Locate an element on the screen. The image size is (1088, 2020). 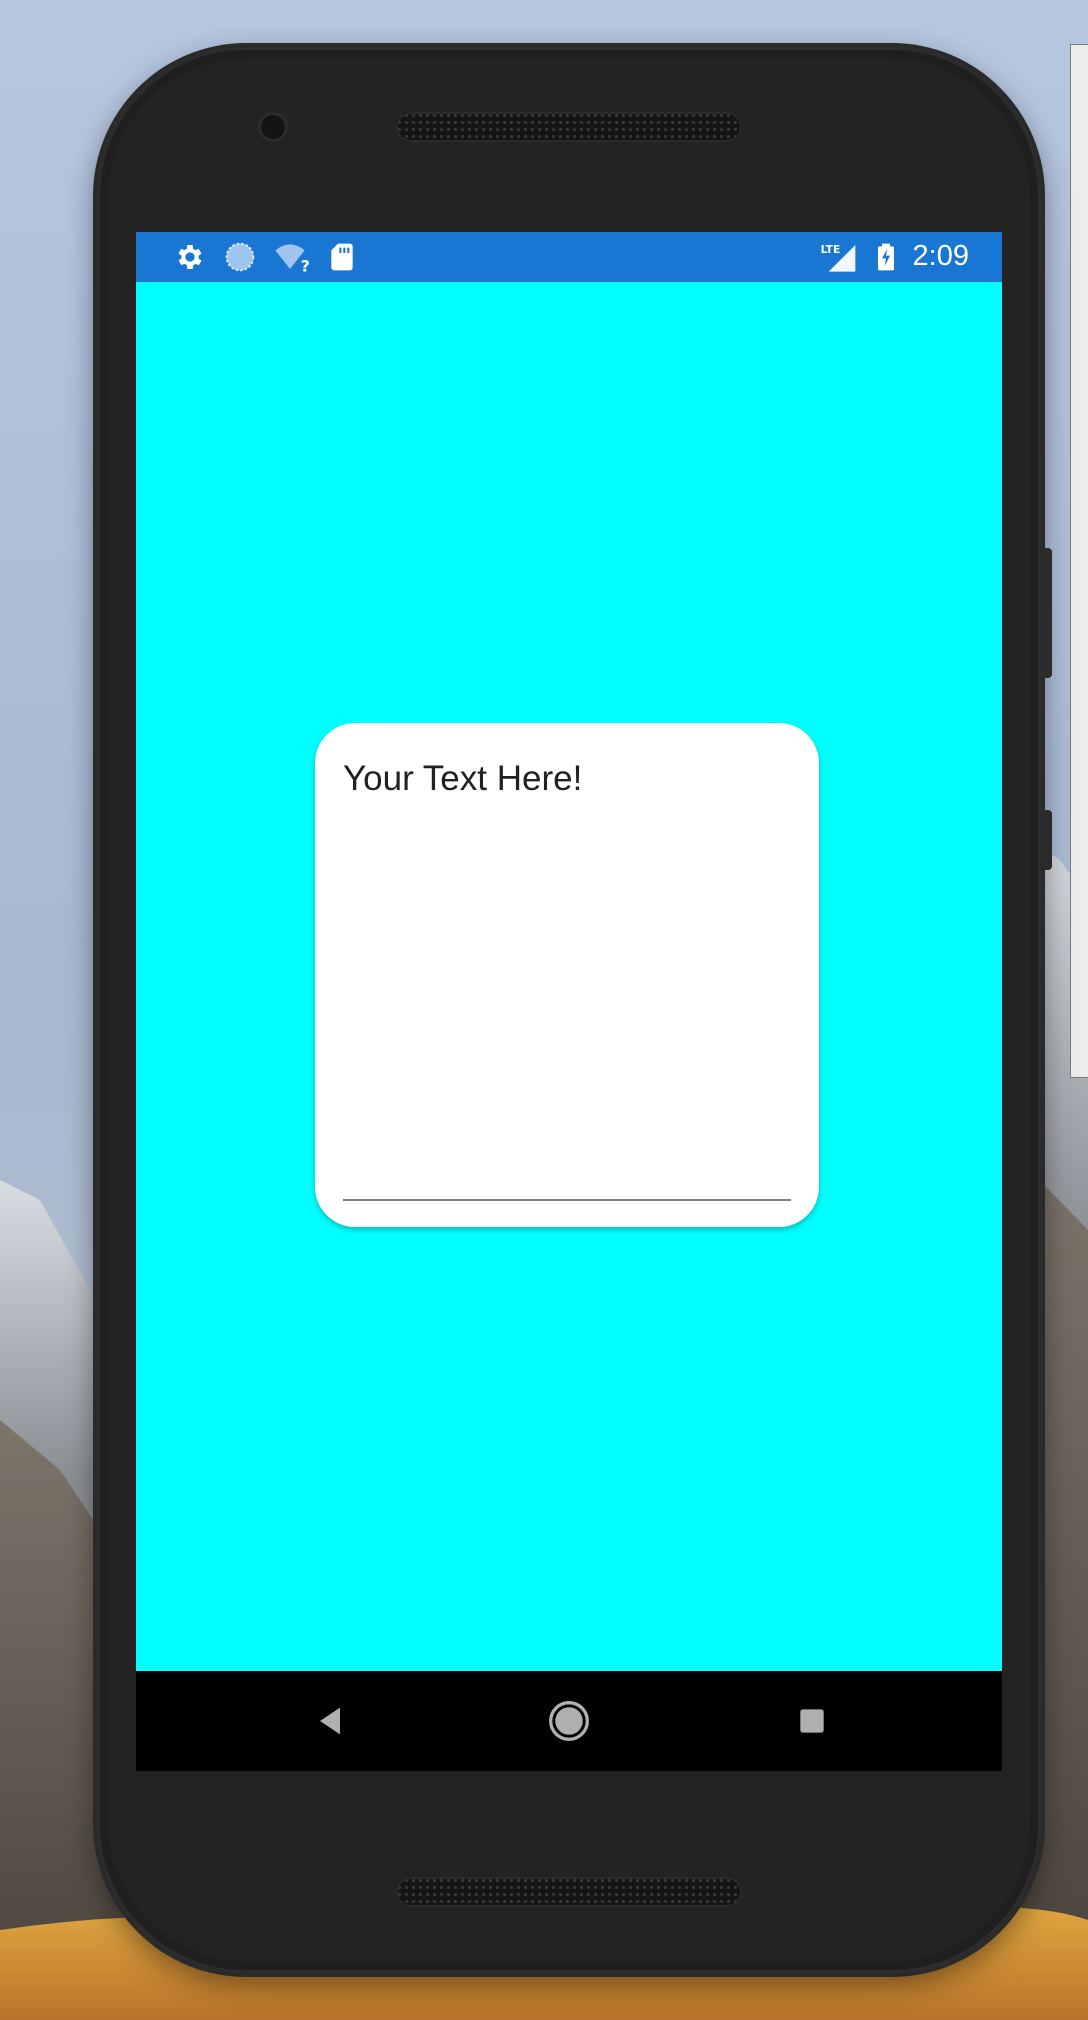
battery-charging-icon is located at coordinates (886, 257).